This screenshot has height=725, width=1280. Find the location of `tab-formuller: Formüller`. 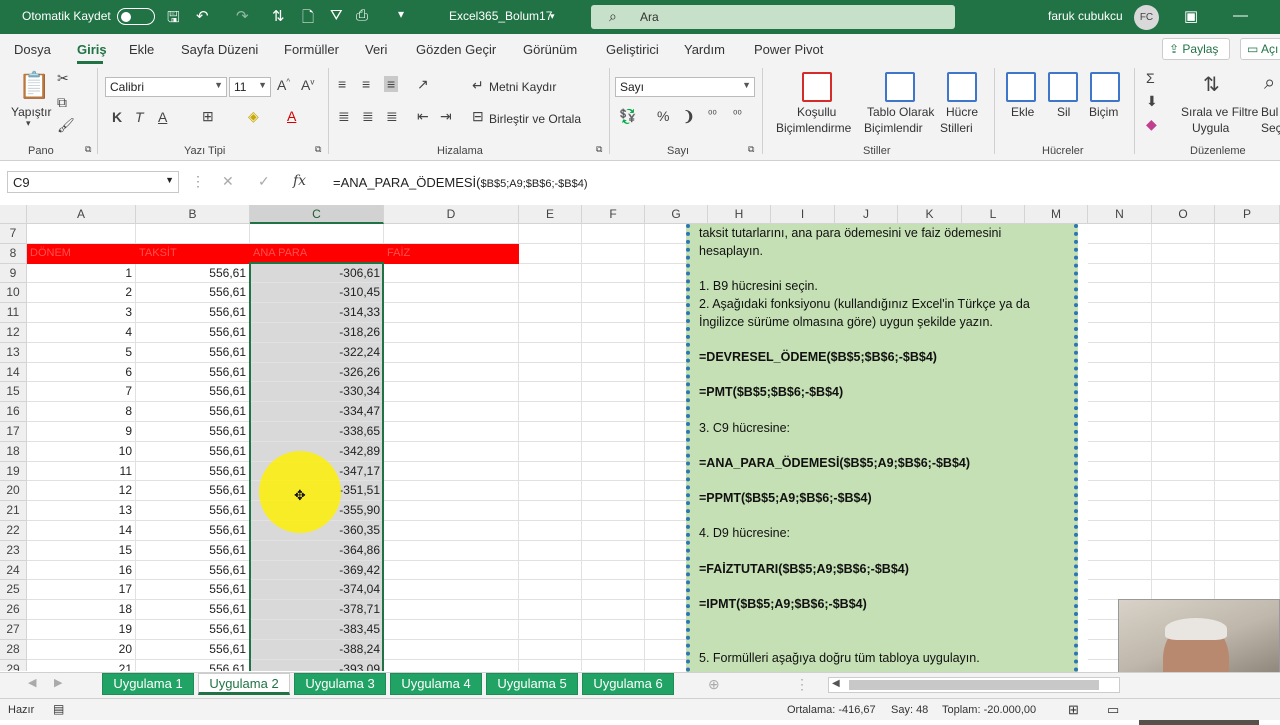

tab-formuller: Formüller is located at coordinates (311, 49).